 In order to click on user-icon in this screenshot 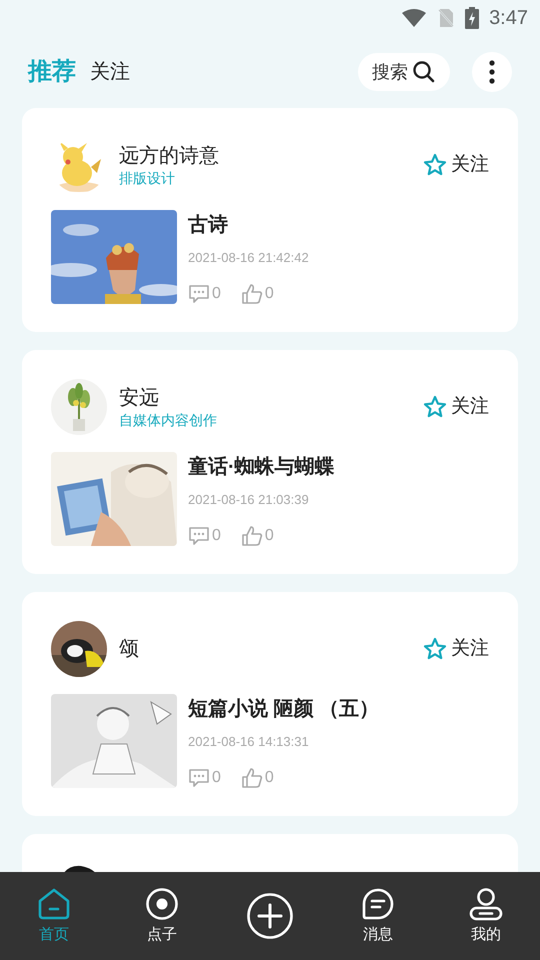, I will do `click(486, 904)`.